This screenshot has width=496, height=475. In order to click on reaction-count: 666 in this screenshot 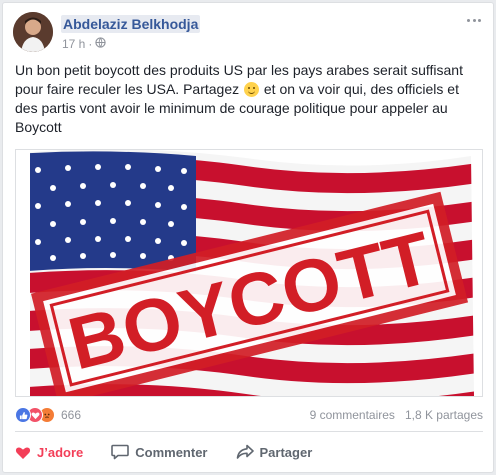, I will do `click(71, 415)`.